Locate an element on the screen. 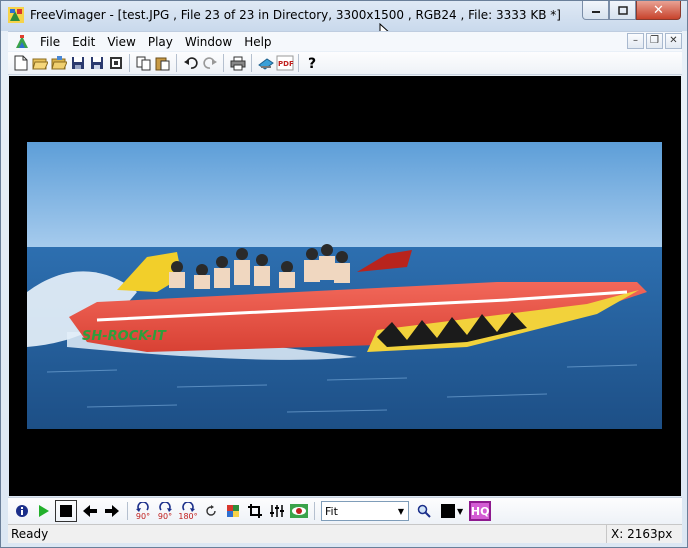 The width and height of the screenshot is (688, 548). new-file-icon is located at coordinates (20, 63).